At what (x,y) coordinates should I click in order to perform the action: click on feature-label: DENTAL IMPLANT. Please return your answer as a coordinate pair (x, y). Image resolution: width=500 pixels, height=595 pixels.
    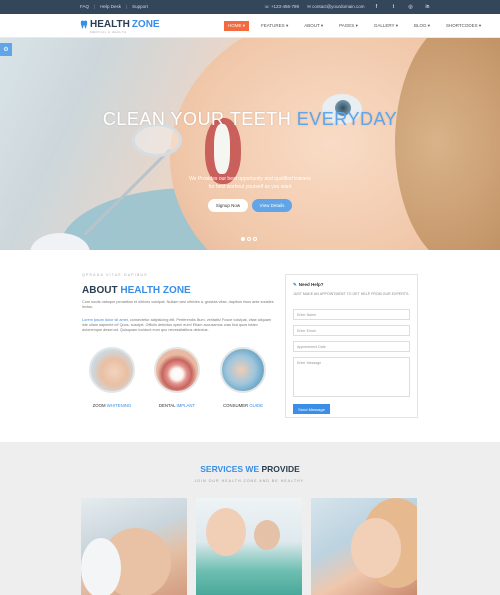
    Looking at the image, I should click on (177, 405).